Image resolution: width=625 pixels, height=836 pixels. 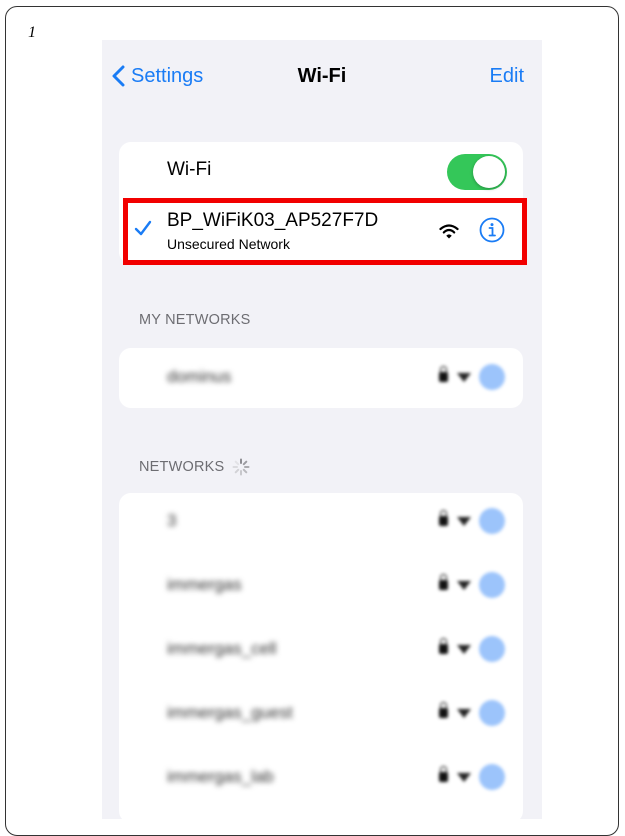 I want to click on network-row: immergas_guest, so click(x=321, y=714).